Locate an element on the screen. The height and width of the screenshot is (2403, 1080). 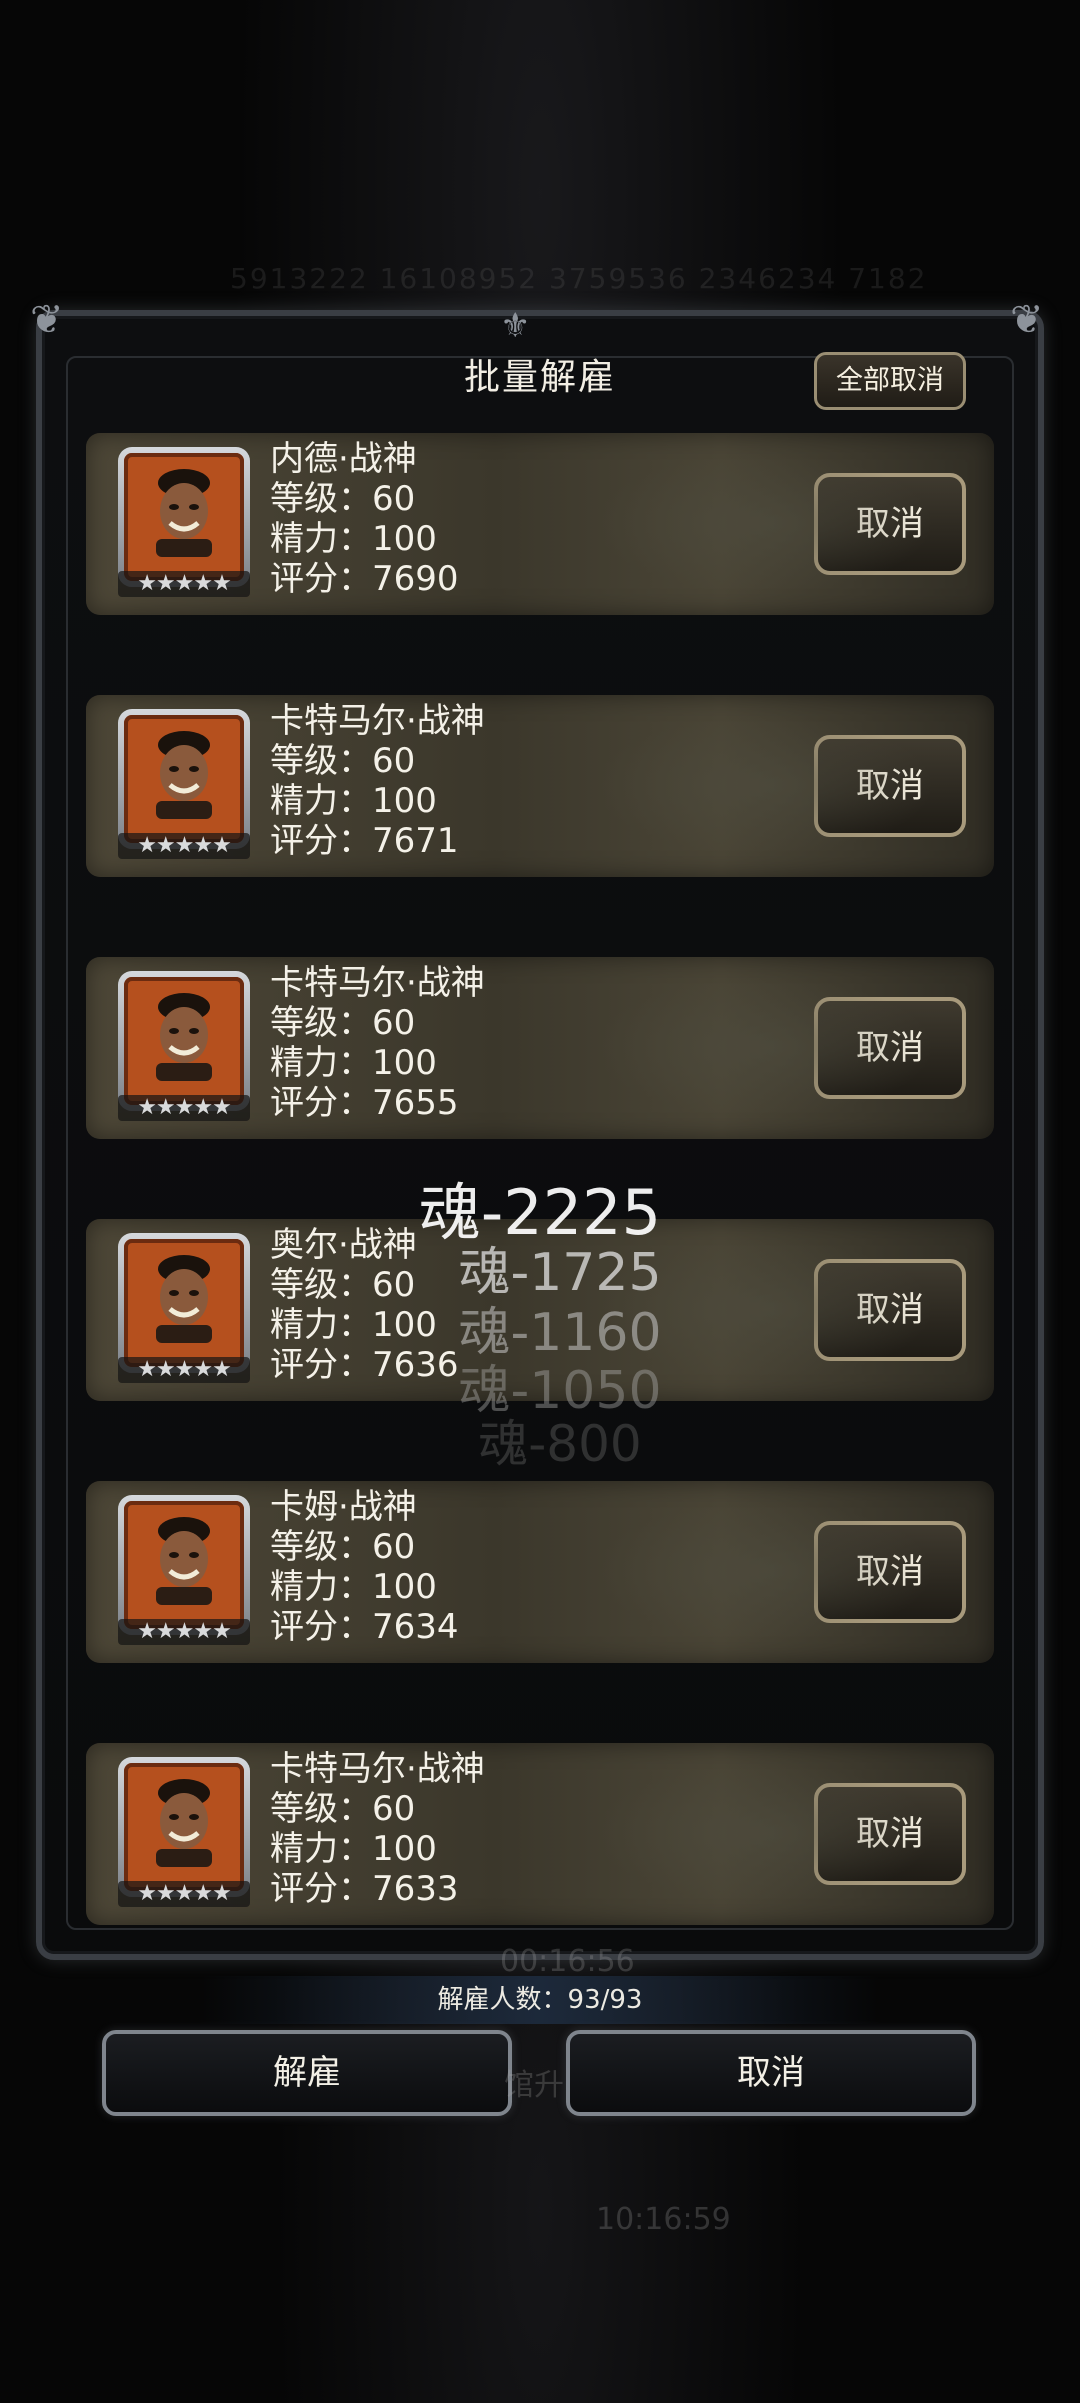
hero-info: 内德·战神 等级：60 精力：100 评分：7690 is located at coordinates (364, 519).